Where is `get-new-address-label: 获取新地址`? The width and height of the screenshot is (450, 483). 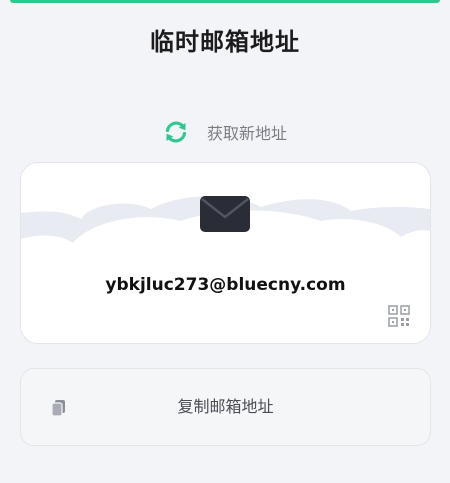 get-new-address-label: 获取新地址 is located at coordinates (247, 133).